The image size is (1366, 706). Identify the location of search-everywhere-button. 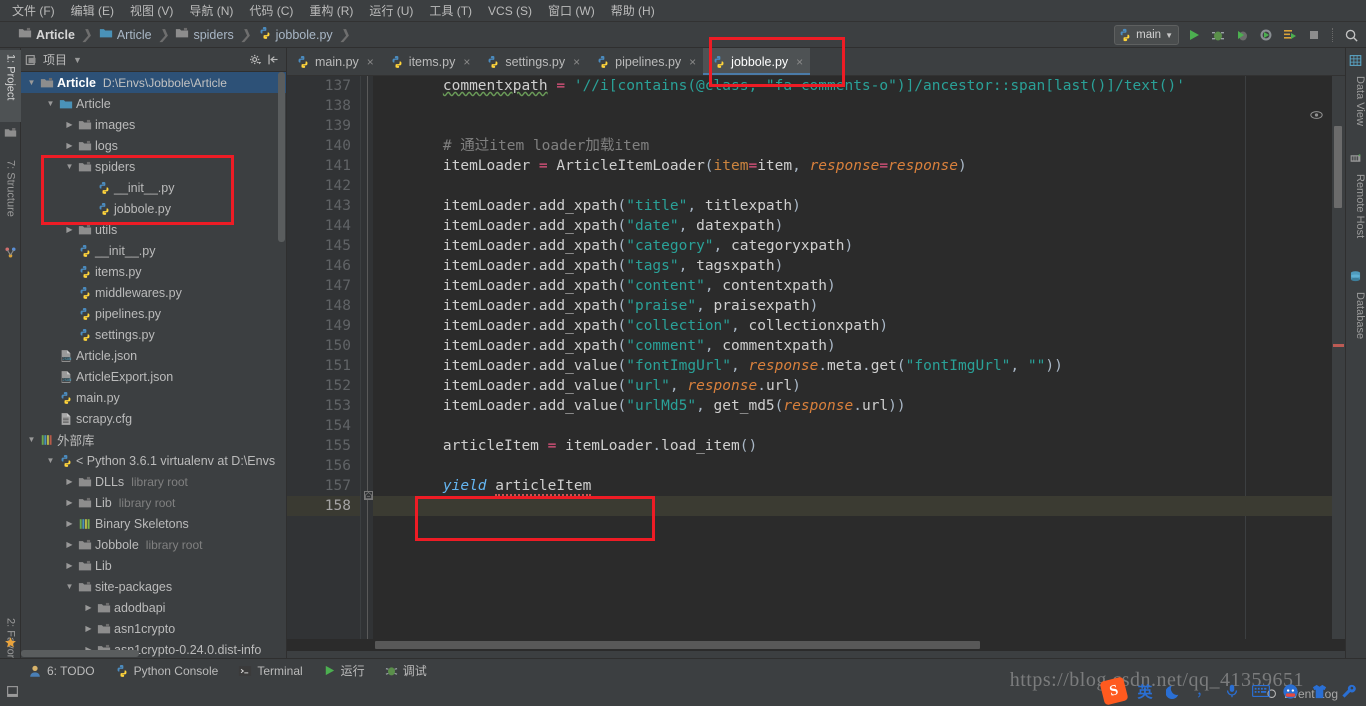
(1351, 35).